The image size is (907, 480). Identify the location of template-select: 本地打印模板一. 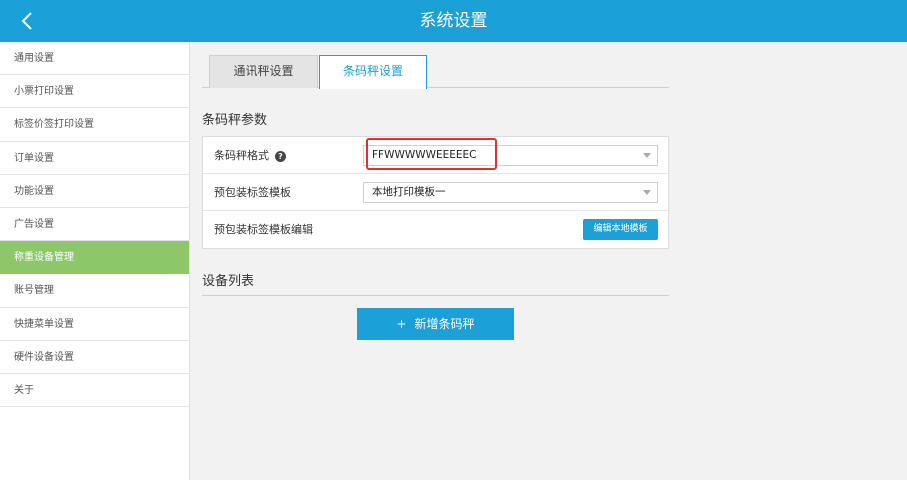
(510, 192).